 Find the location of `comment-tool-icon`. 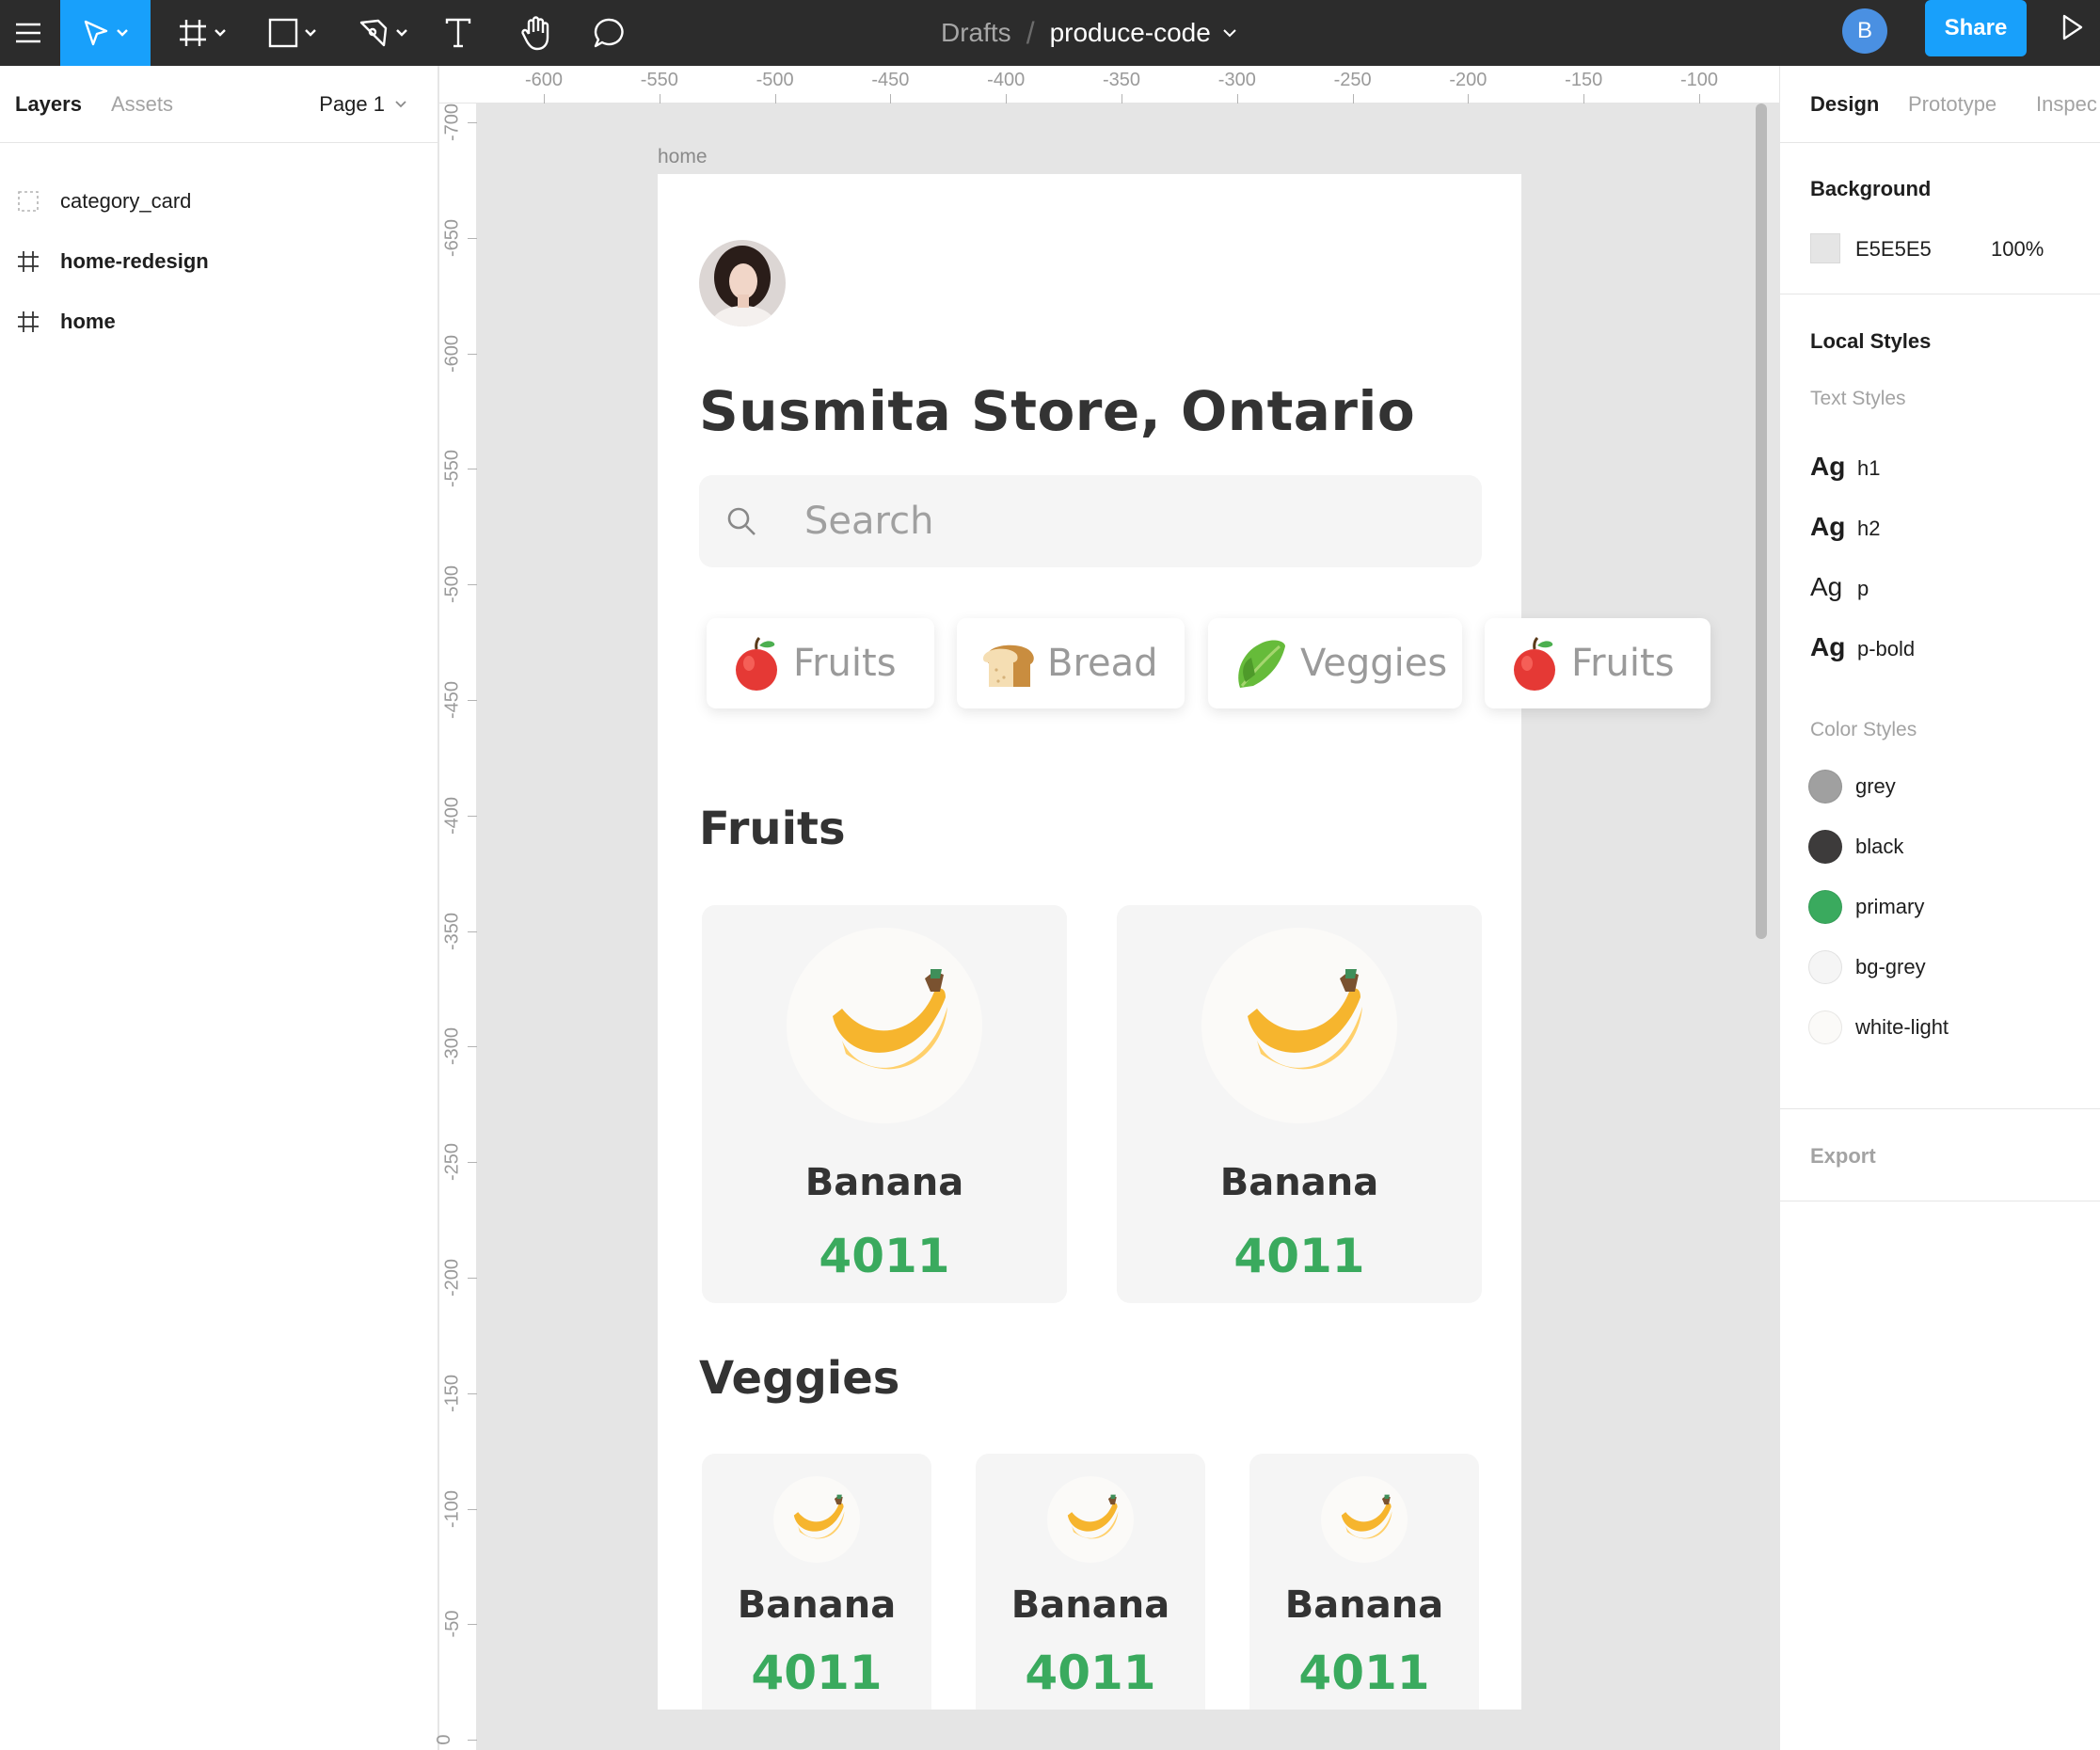

comment-tool-icon is located at coordinates (609, 33).